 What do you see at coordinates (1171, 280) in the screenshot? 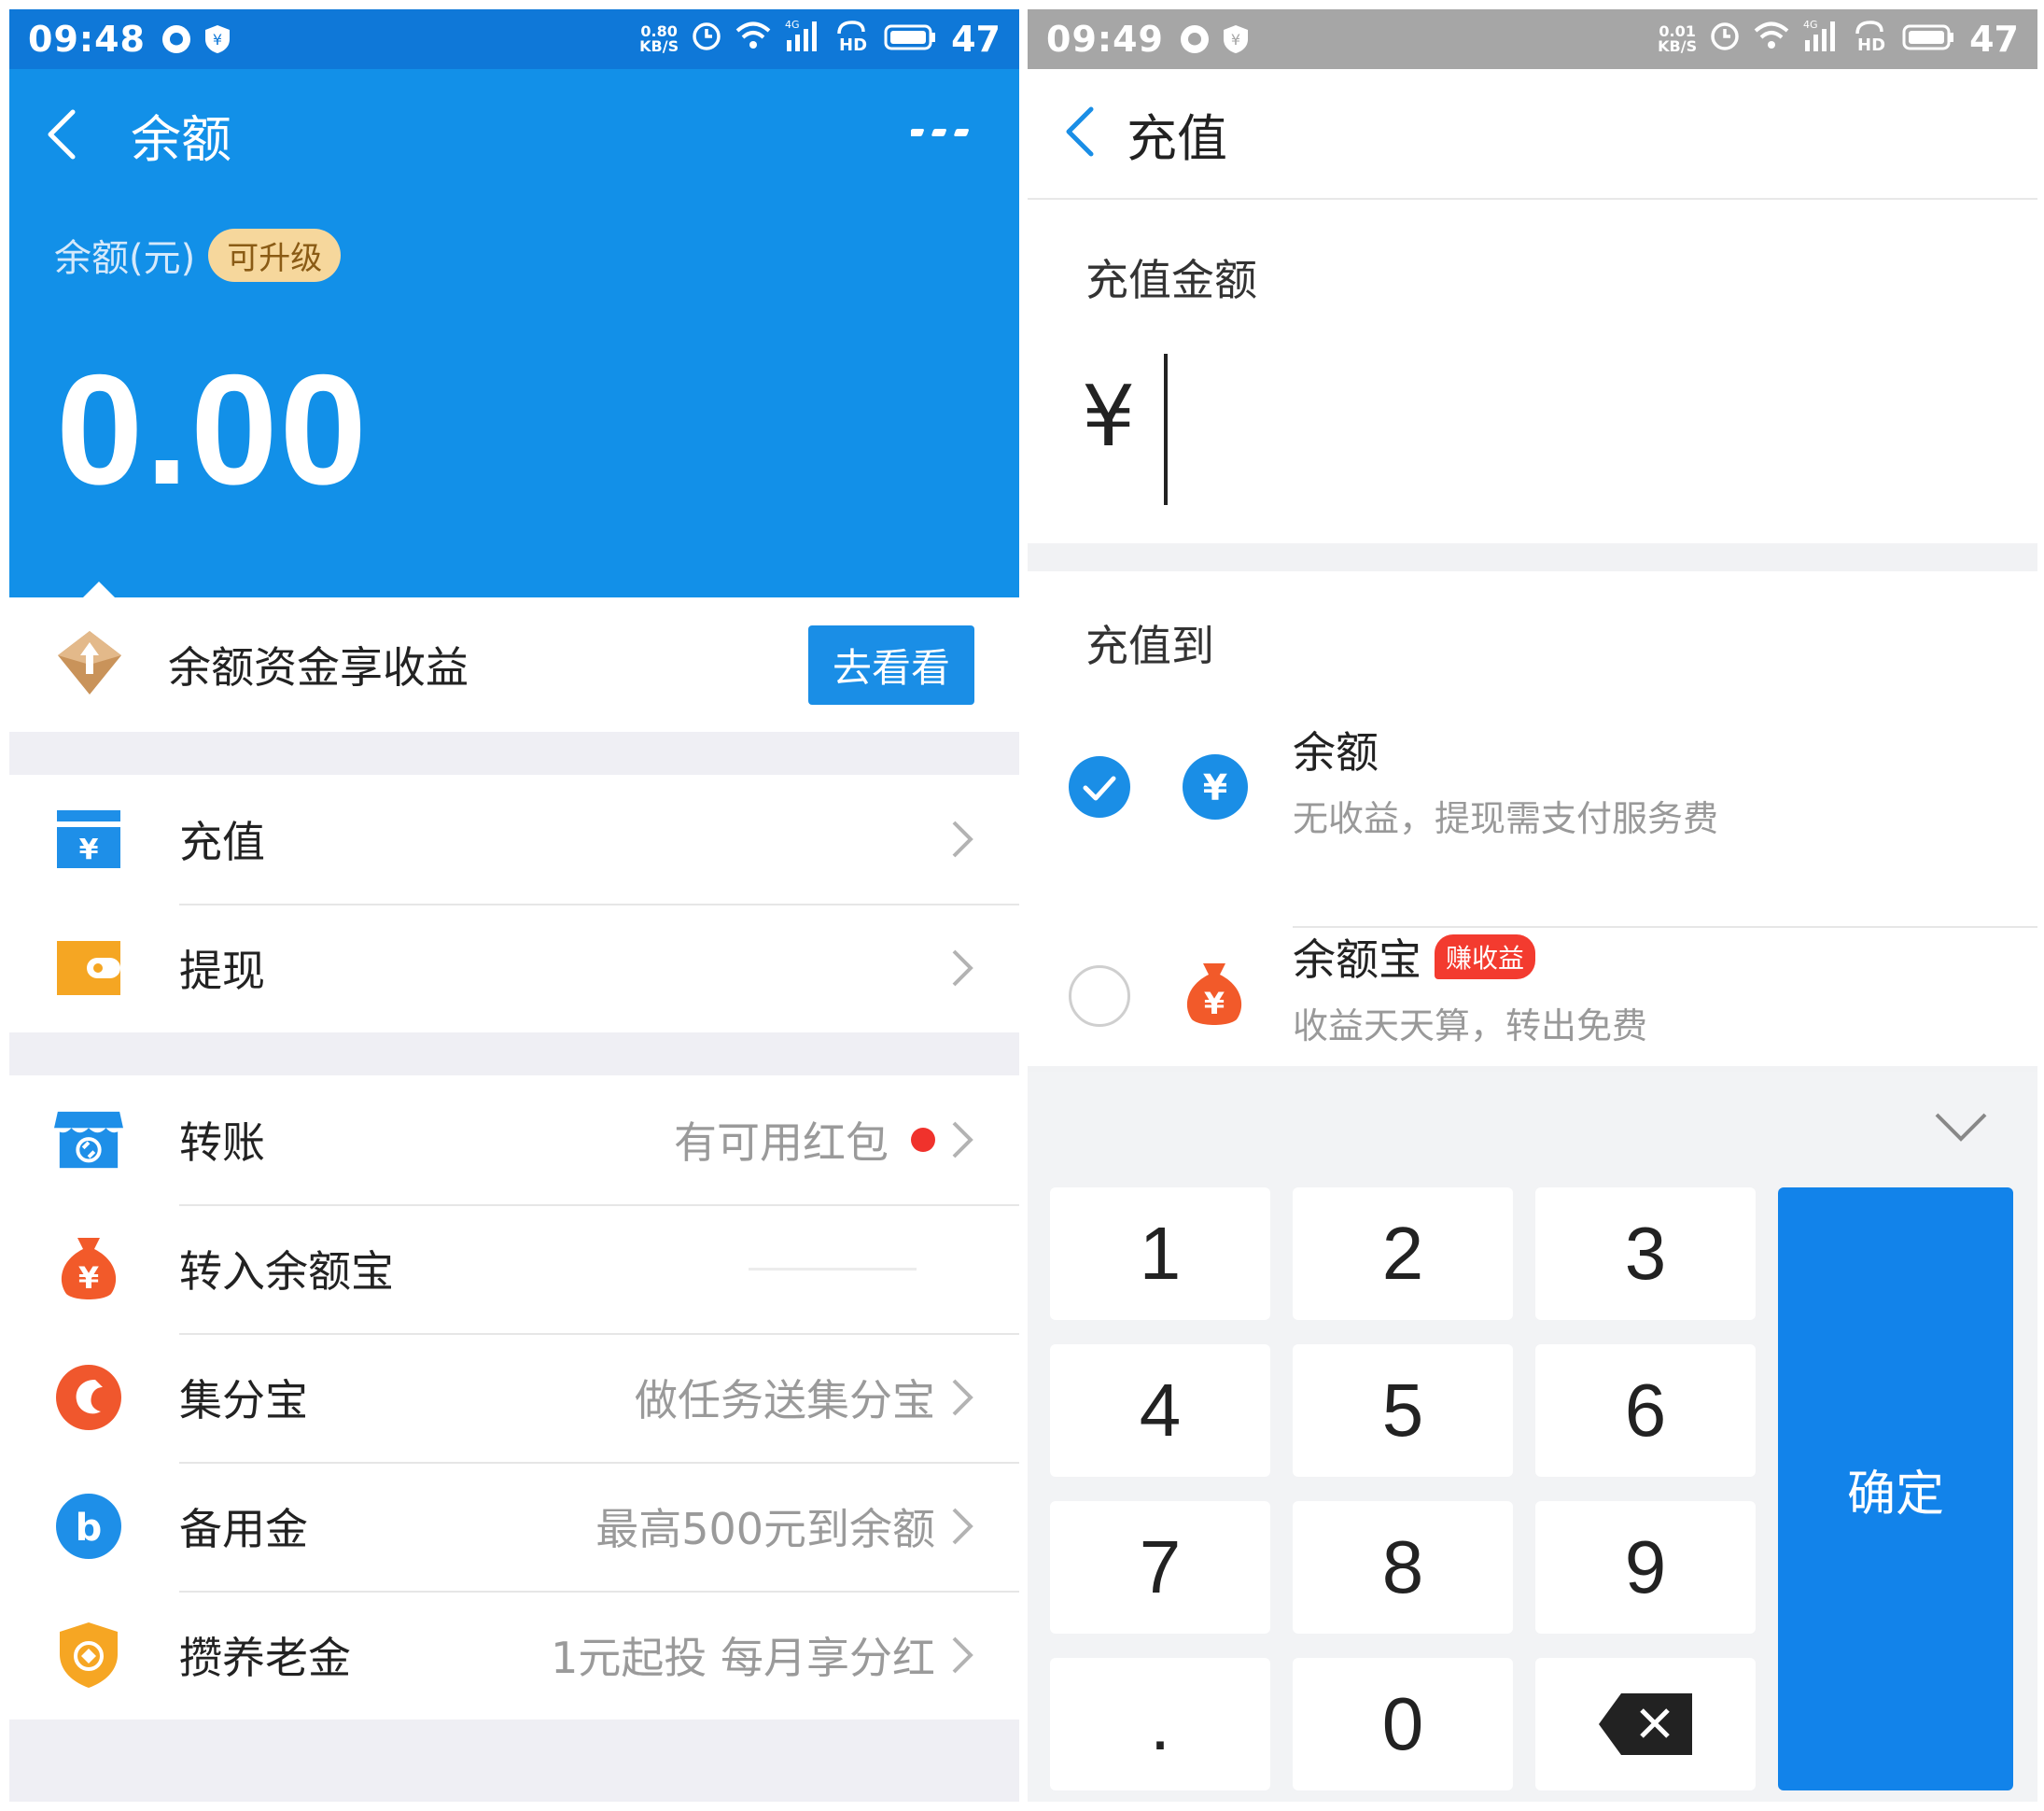
I see `amount-label: 充值金额` at bounding box center [1171, 280].